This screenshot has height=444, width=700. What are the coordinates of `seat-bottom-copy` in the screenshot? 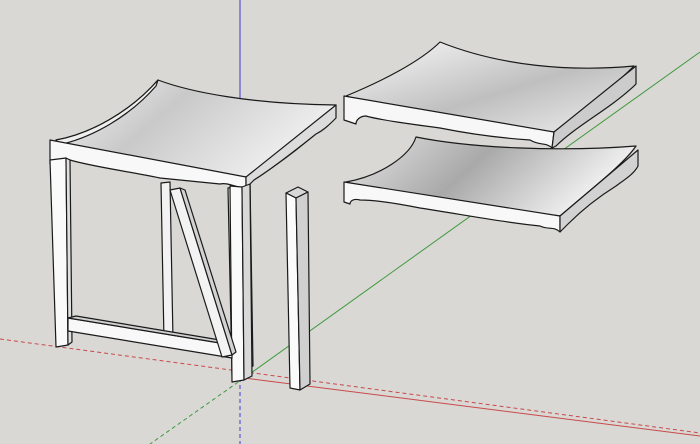 It's located at (491, 184).